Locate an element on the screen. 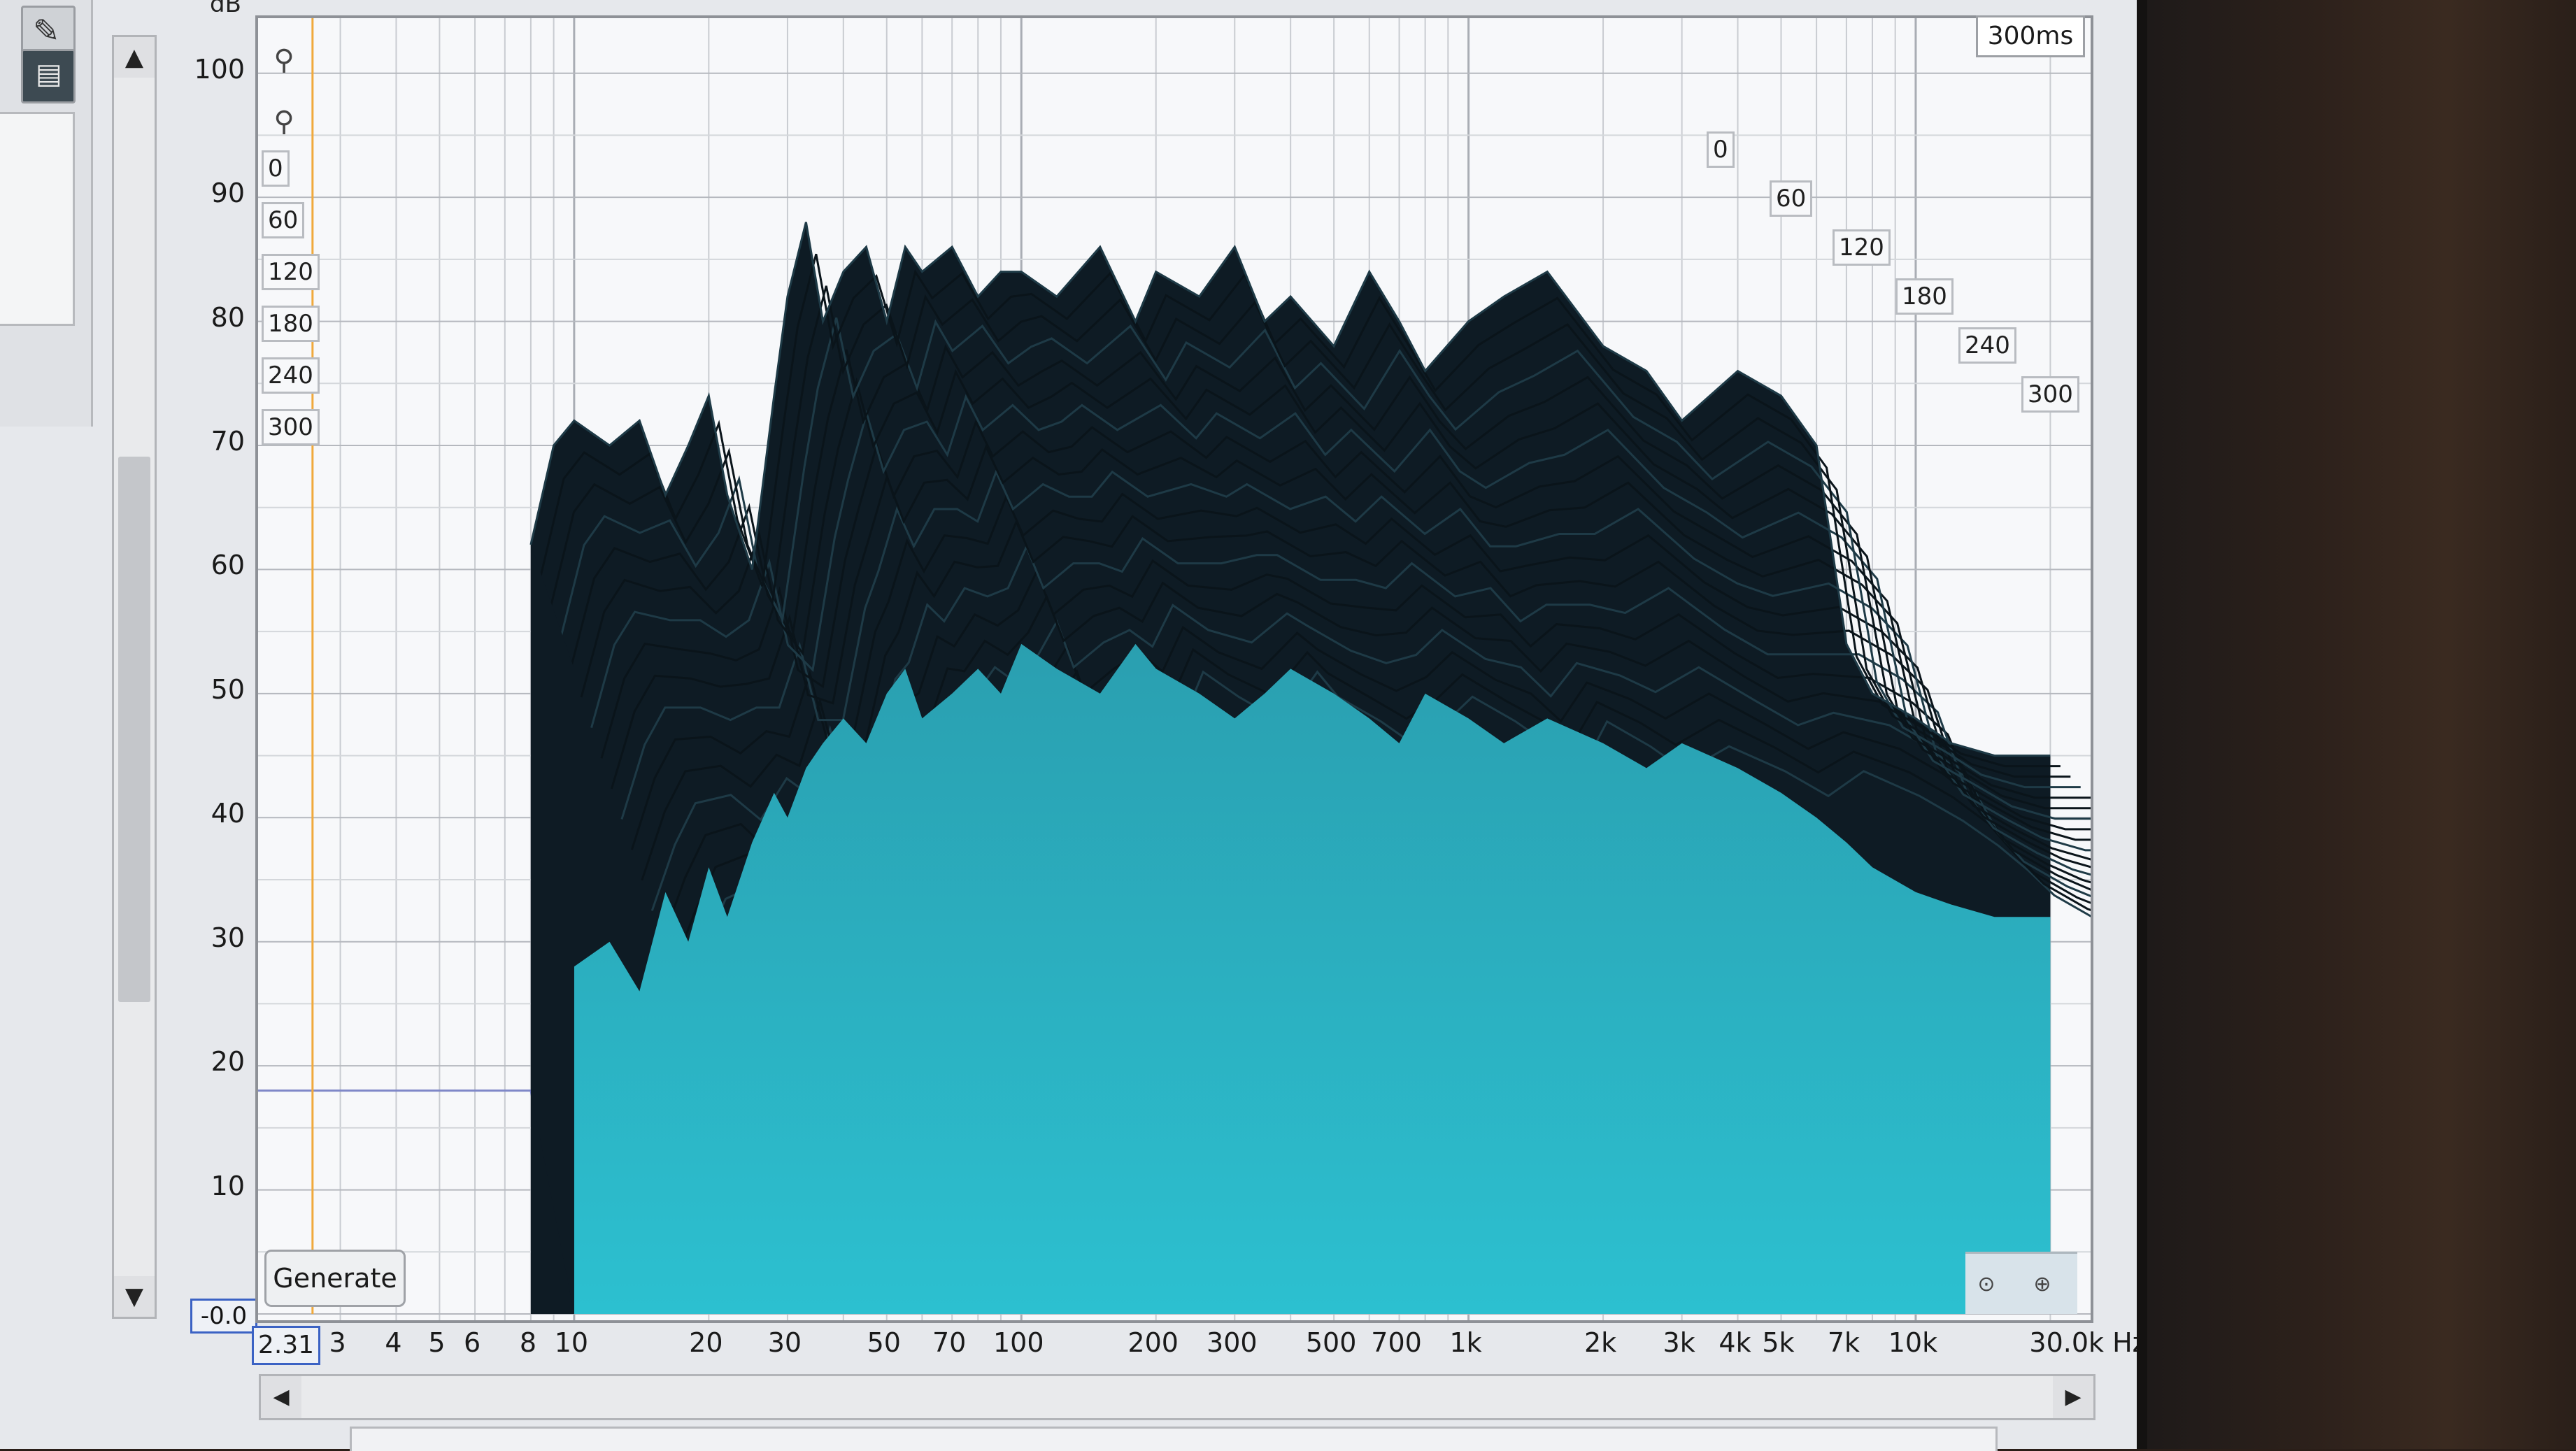 This screenshot has height=1451, width=2576. x-tick-label: 500 is located at coordinates (1331, 1342).